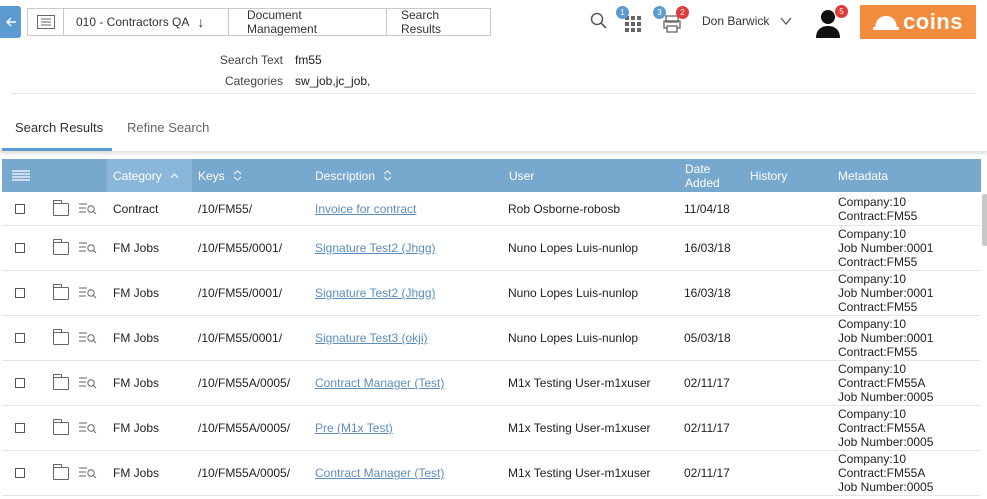 This screenshot has width=987, height=499. I want to click on menu-list-button, so click(45, 22).